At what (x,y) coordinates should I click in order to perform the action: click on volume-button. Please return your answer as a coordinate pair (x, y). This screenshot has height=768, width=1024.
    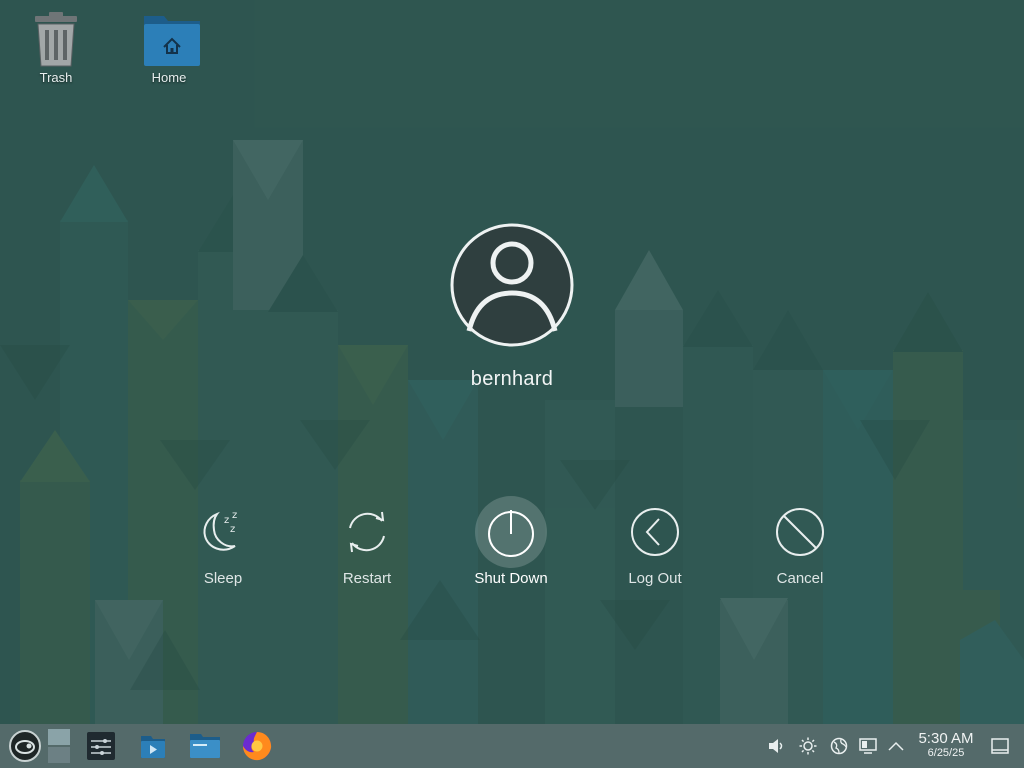
    Looking at the image, I should click on (777, 746).